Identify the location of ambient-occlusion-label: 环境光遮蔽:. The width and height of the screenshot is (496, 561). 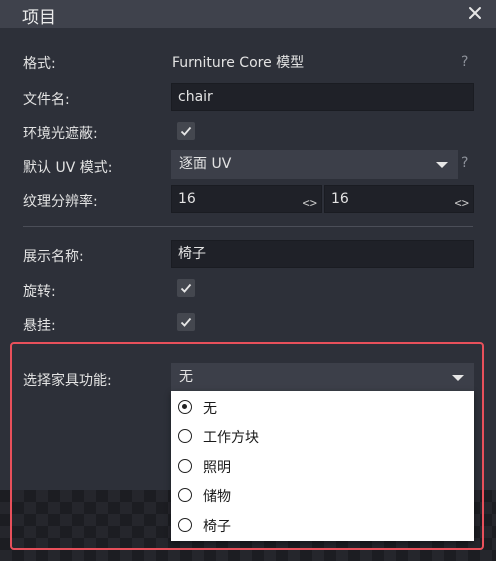
(60, 134).